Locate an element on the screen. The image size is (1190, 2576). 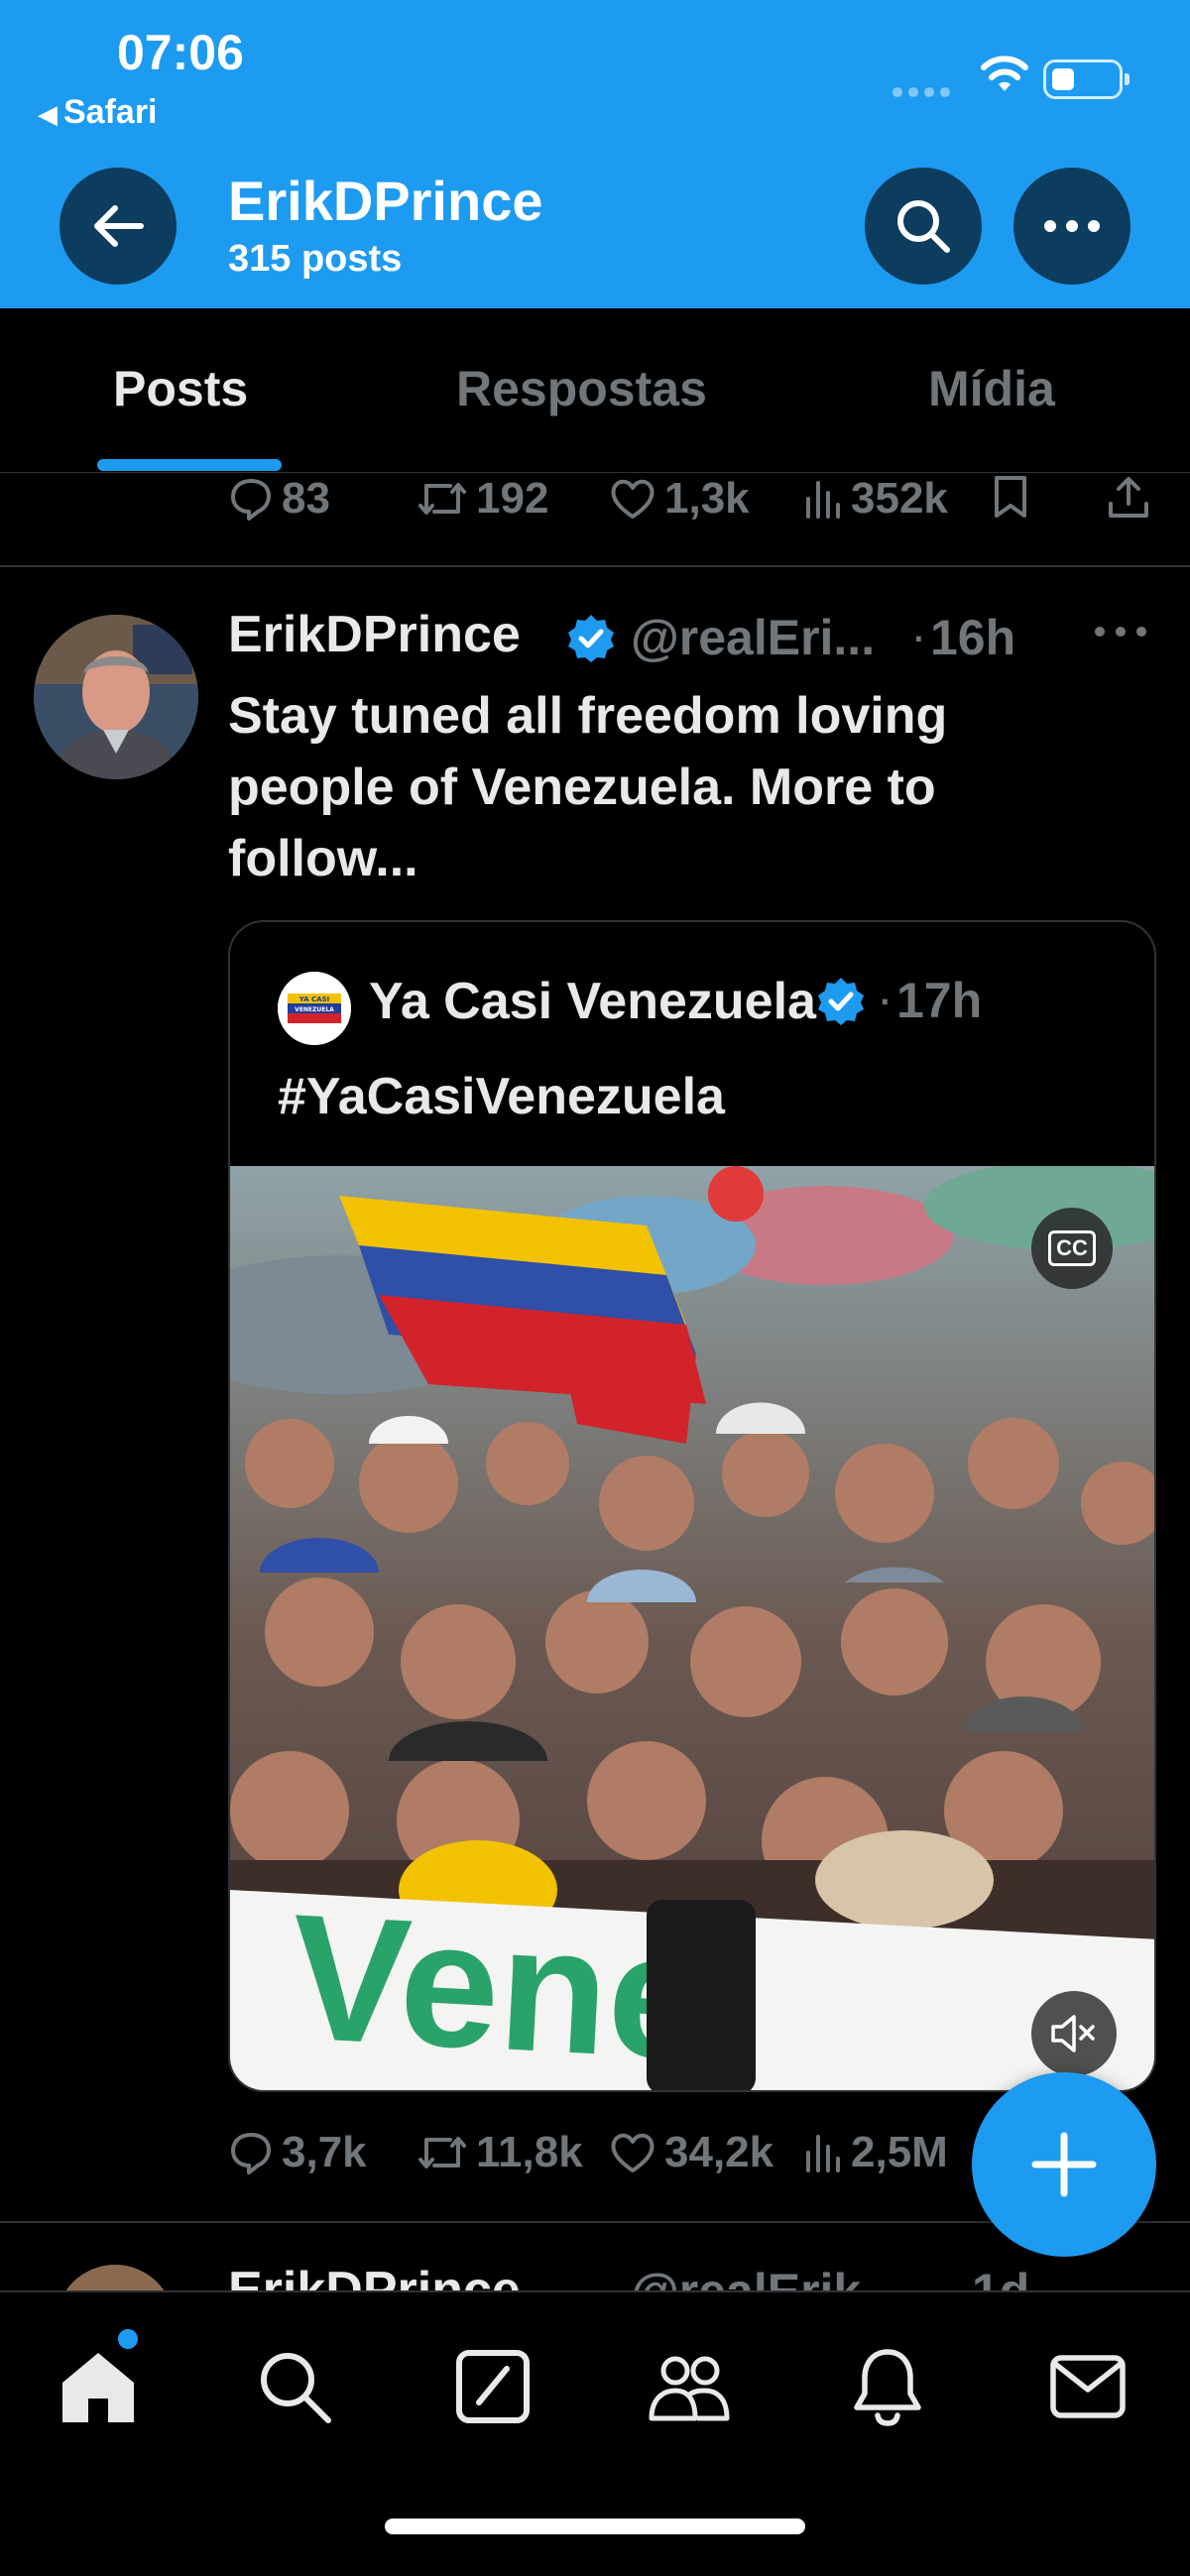
compose-icon is located at coordinates (493, 2386).